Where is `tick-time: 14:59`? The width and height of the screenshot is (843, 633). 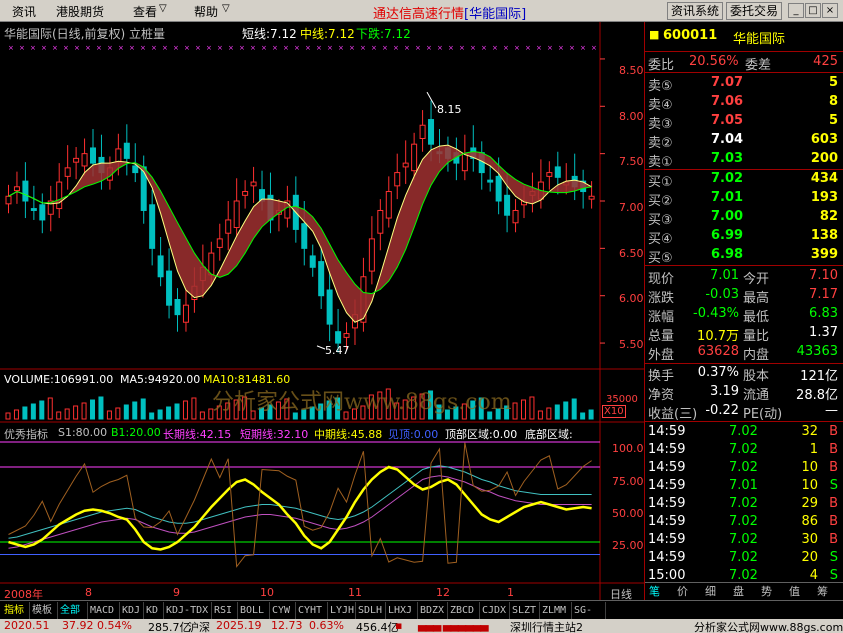
tick-time: 14:59 is located at coordinates (667, 431).